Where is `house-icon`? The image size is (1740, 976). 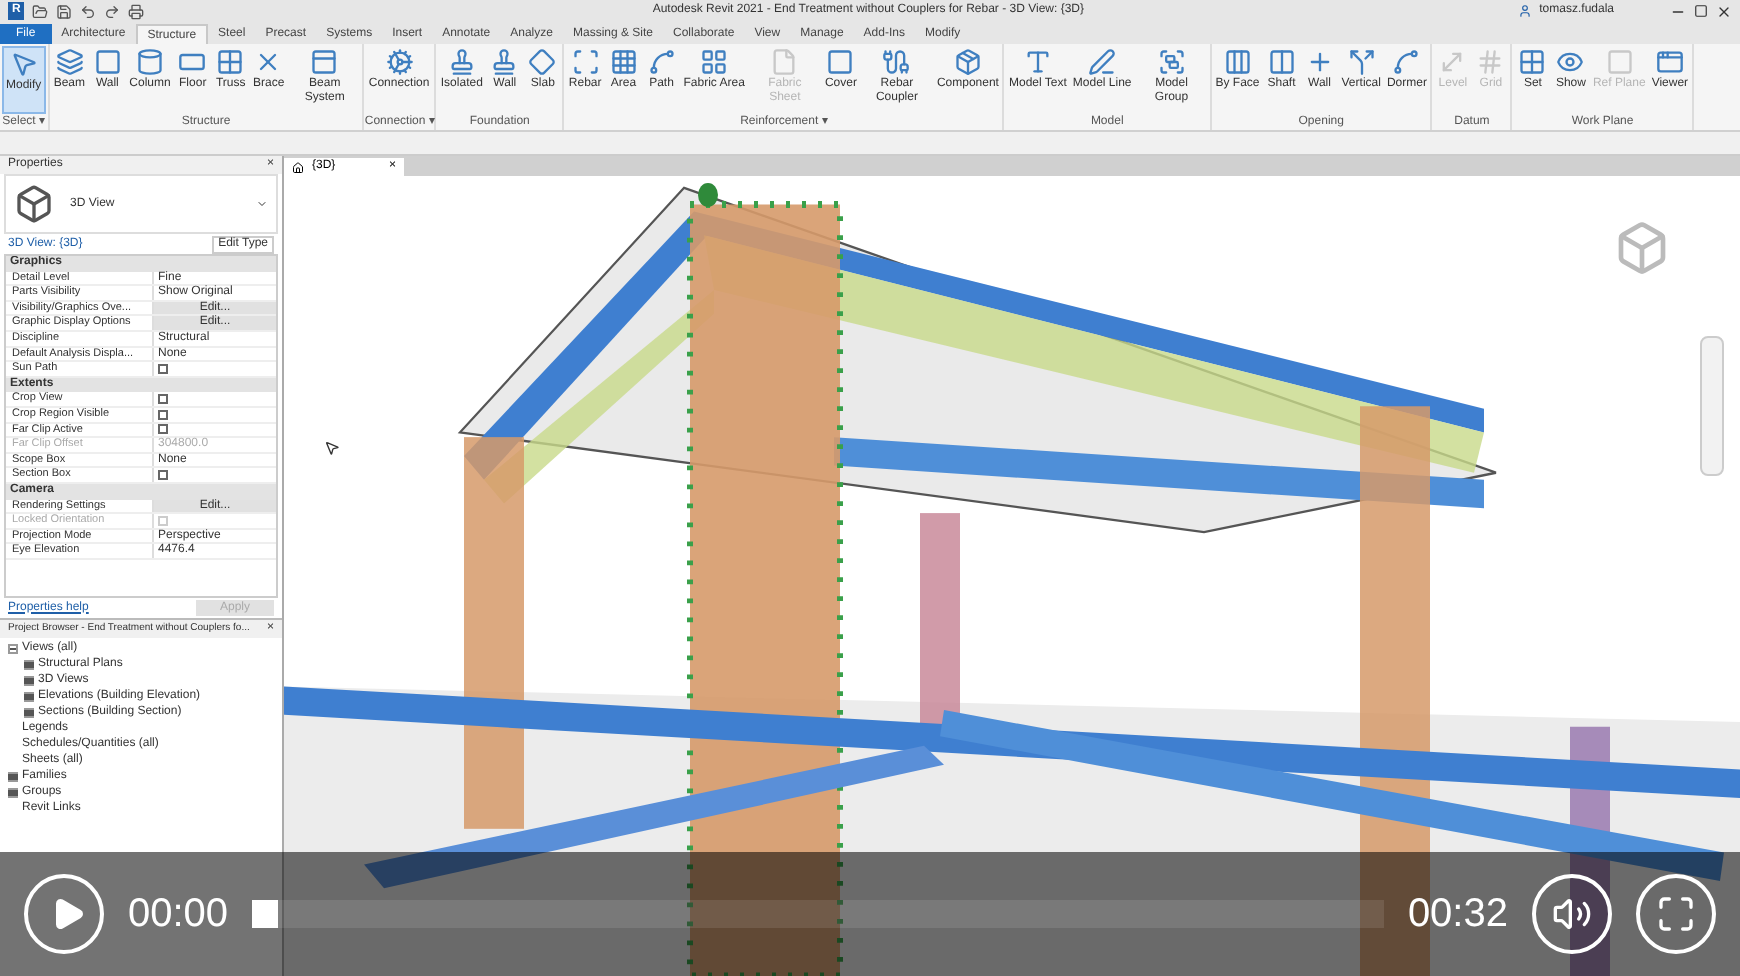 house-icon is located at coordinates (298, 167).